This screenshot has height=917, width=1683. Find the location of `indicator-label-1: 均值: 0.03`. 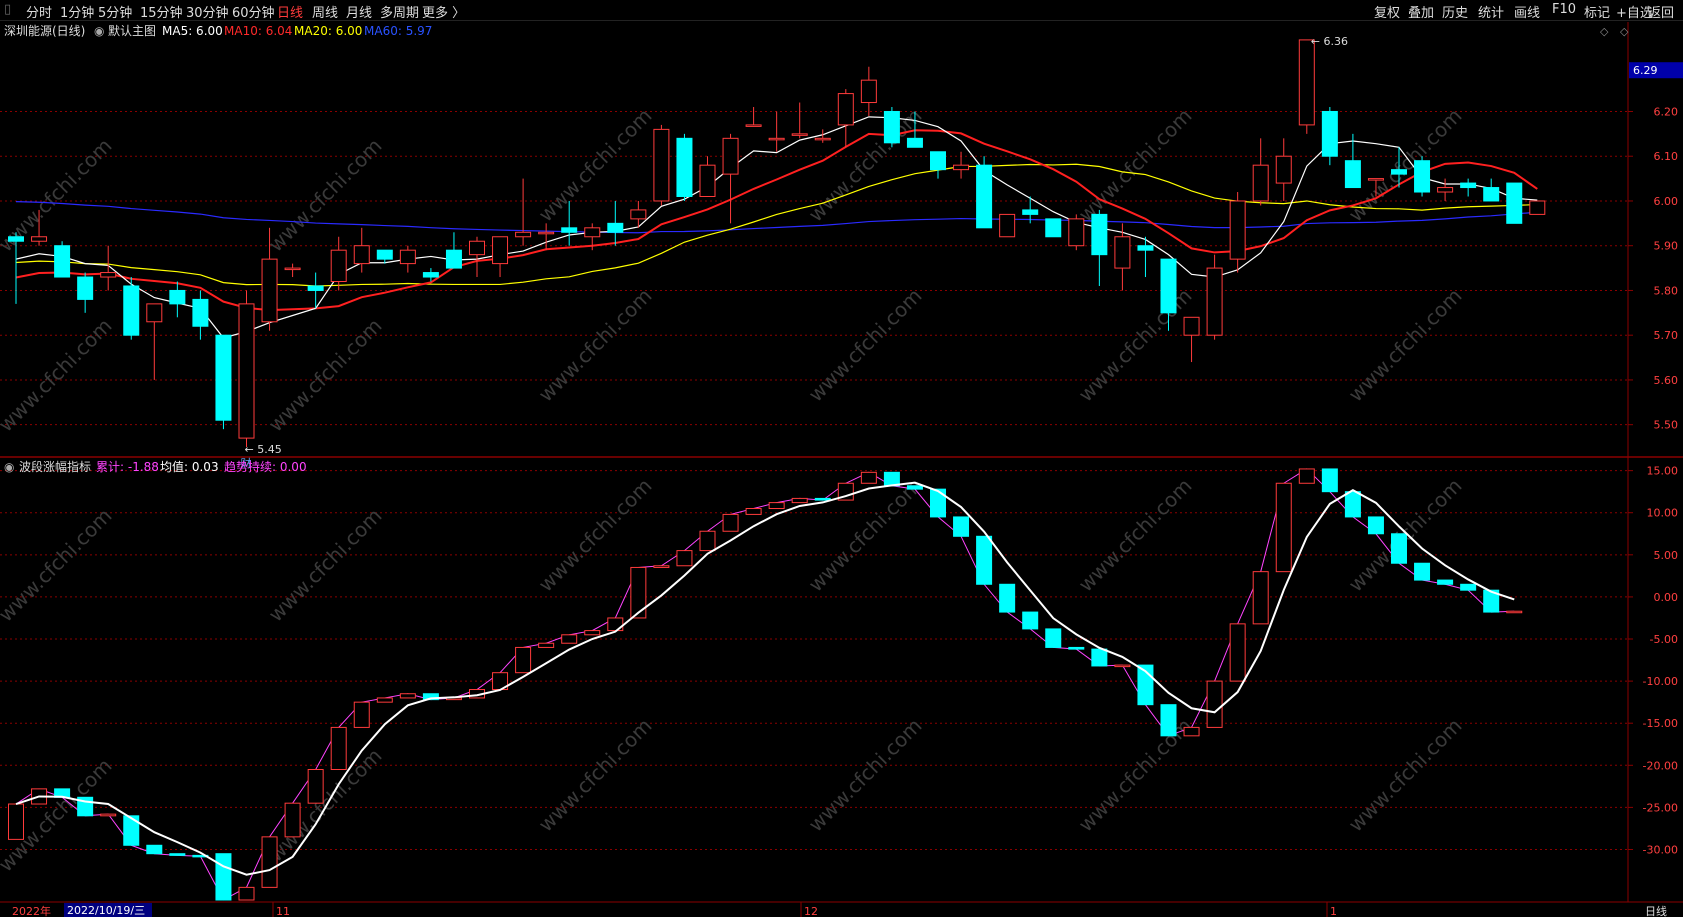

indicator-label-1: 均值: 0.03 is located at coordinates (189, 466).